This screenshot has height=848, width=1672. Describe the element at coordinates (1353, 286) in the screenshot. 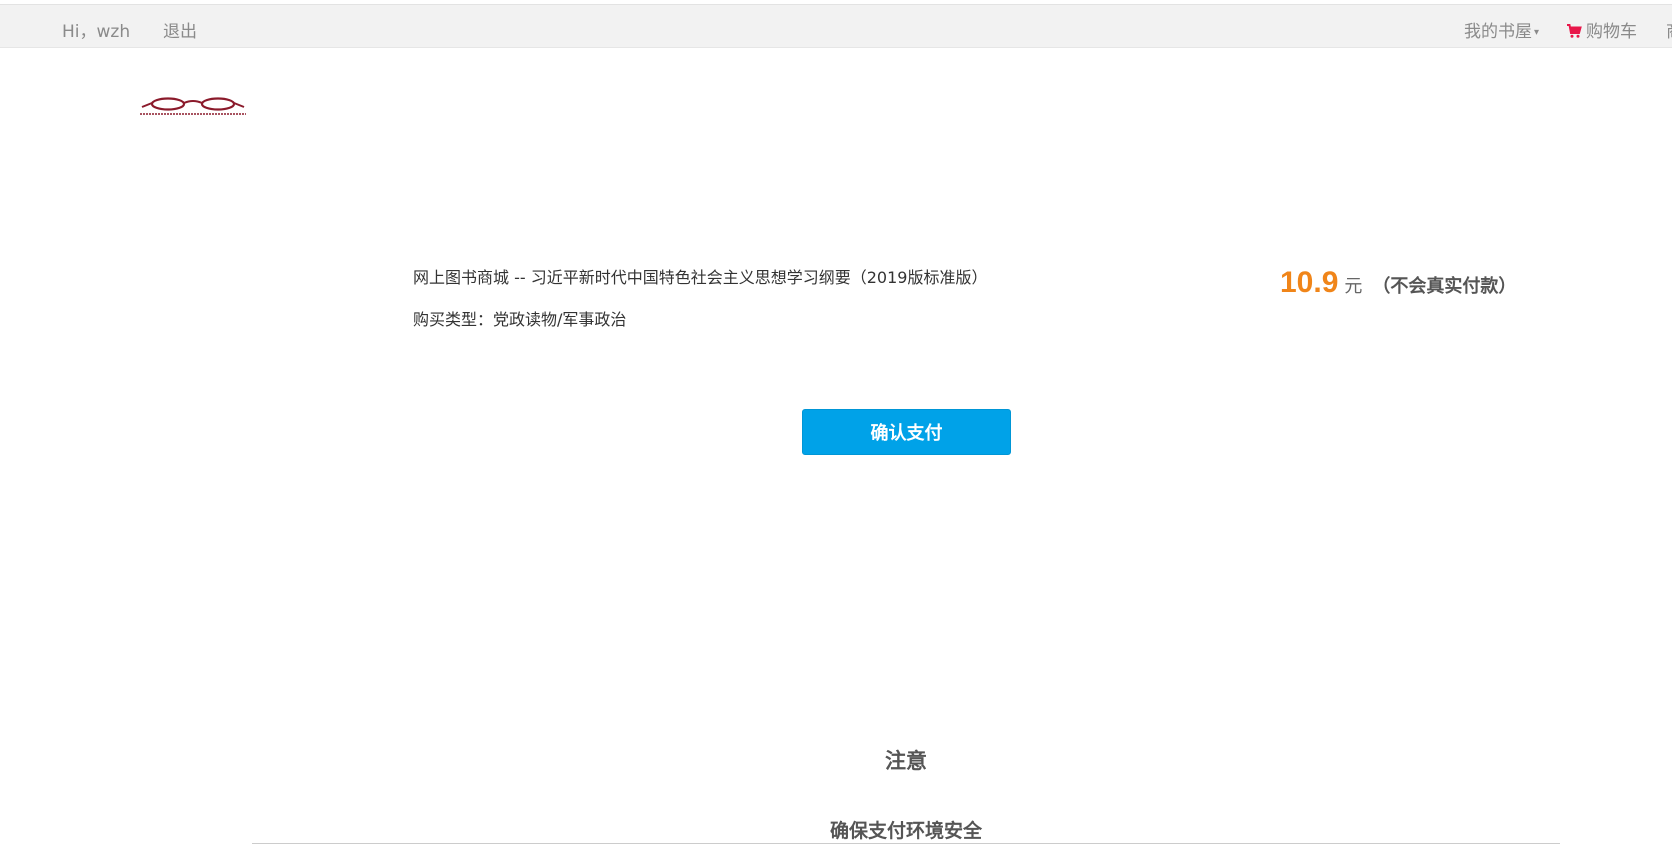

I see `price-unit: 元` at that location.